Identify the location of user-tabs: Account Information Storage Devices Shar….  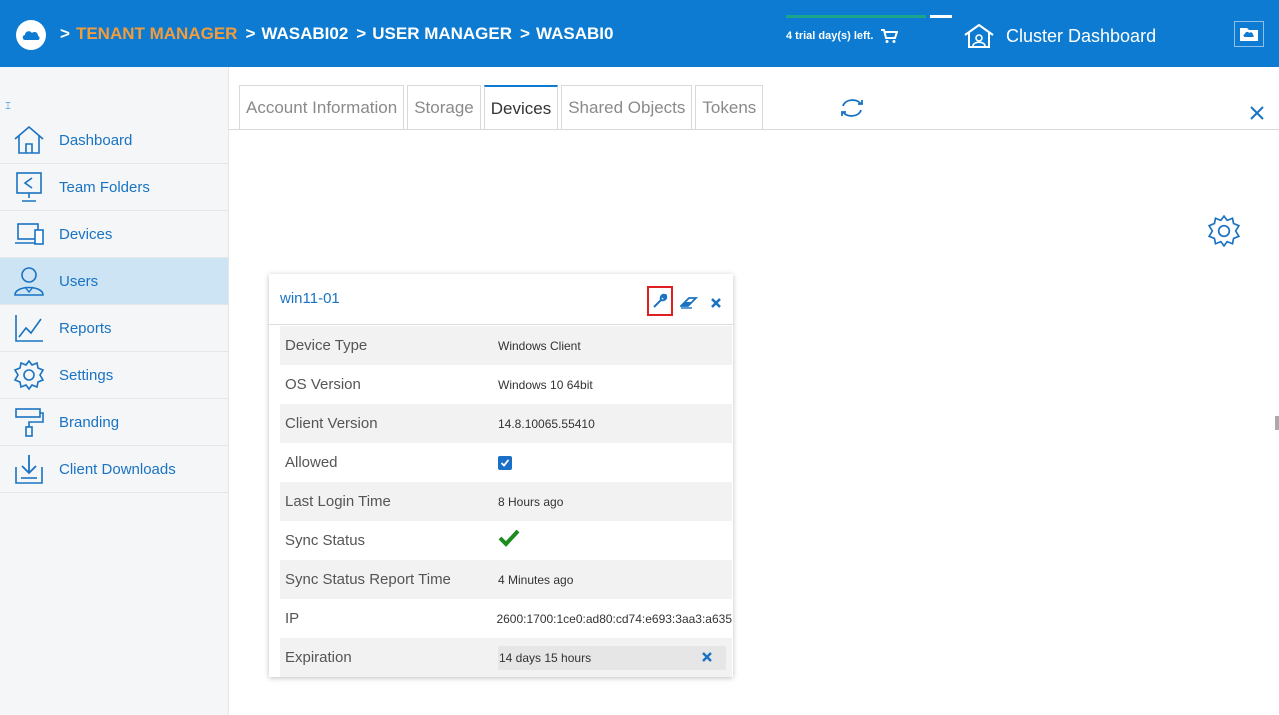
(502, 107).